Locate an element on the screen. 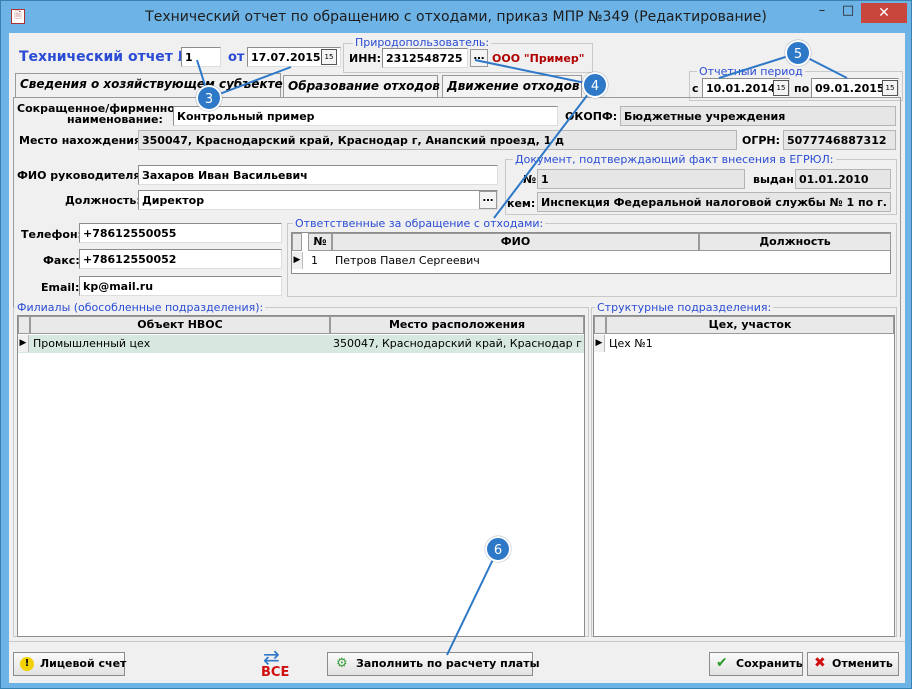 This screenshot has height=690, width=912. column-header: Объект НВОС is located at coordinates (180, 325).